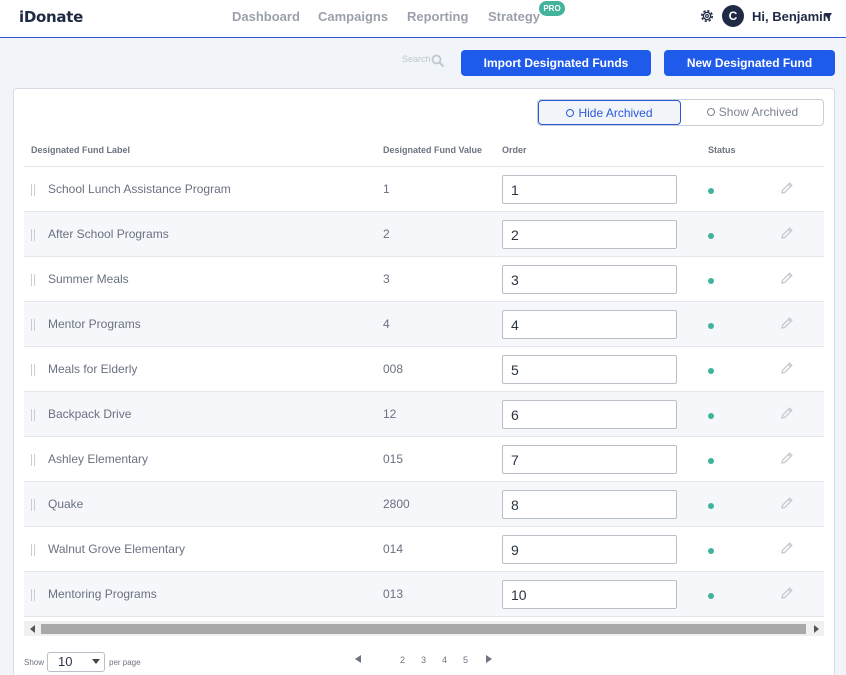 Image resolution: width=846 pixels, height=675 pixels. What do you see at coordinates (80, 150) in the screenshot?
I see `column-header-label: Designated Fund Label` at bounding box center [80, 150].